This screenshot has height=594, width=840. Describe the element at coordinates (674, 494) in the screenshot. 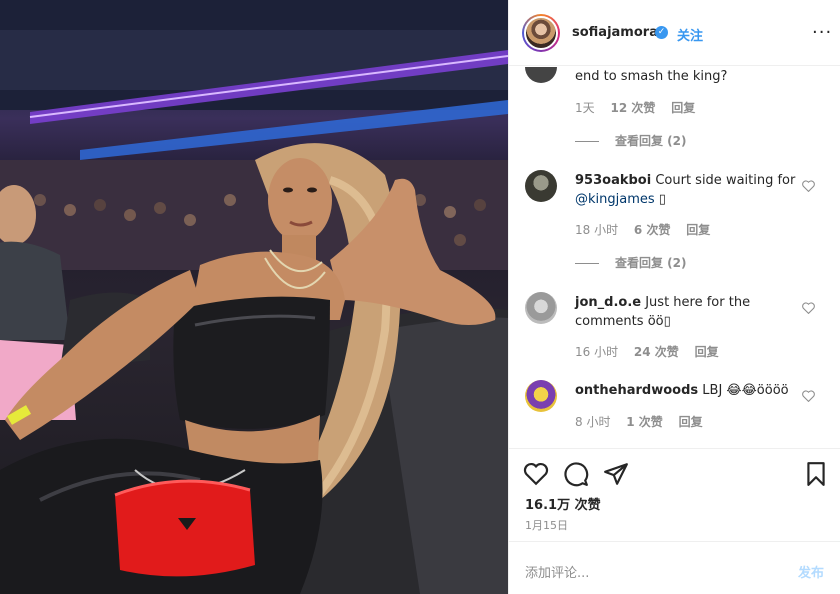

I see `post-actions: 16.1万 次赞 1月15日` at that location.